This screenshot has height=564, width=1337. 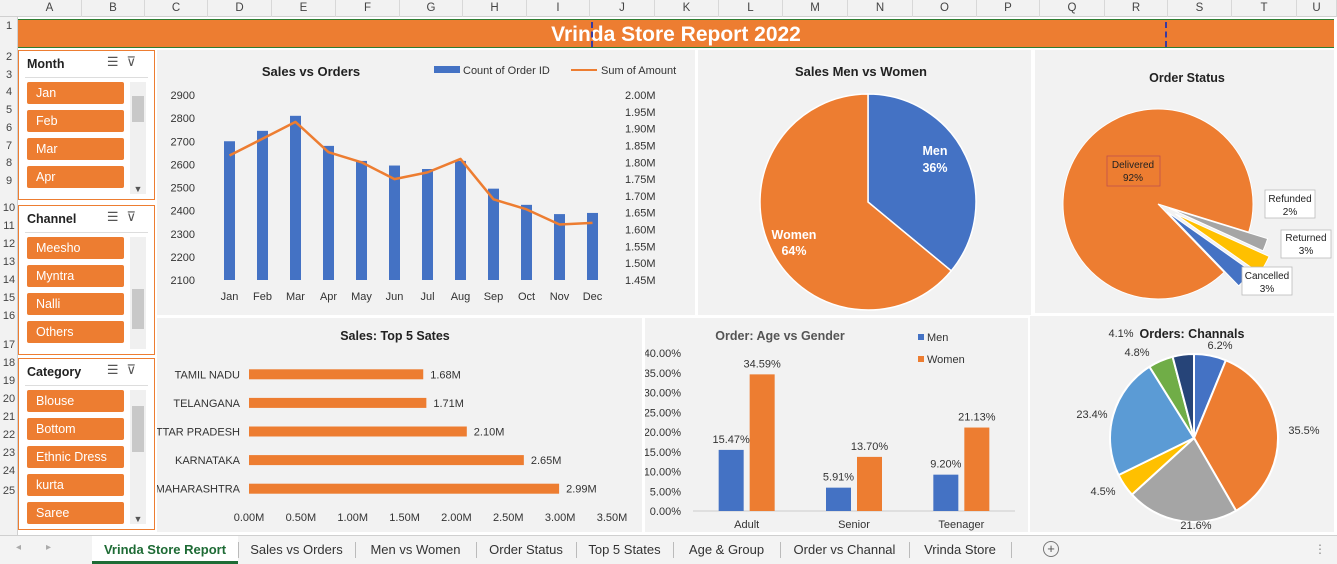 I want to click on column-header: A, so click(x=50, y=8).